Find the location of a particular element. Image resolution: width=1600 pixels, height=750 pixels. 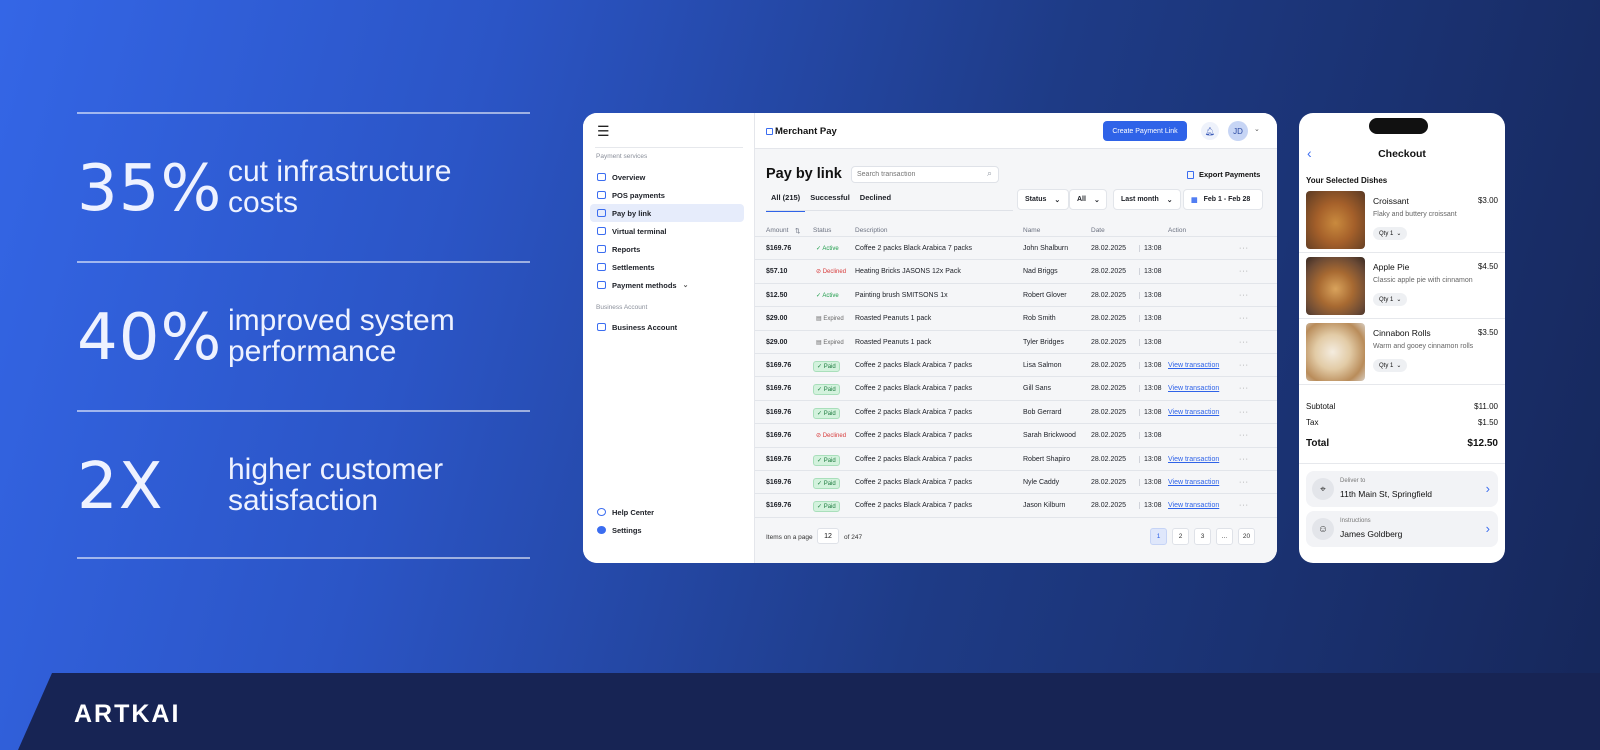

sidebar-item-virtual-terminal: Virtual terminal is located at coordinates (667, 231).